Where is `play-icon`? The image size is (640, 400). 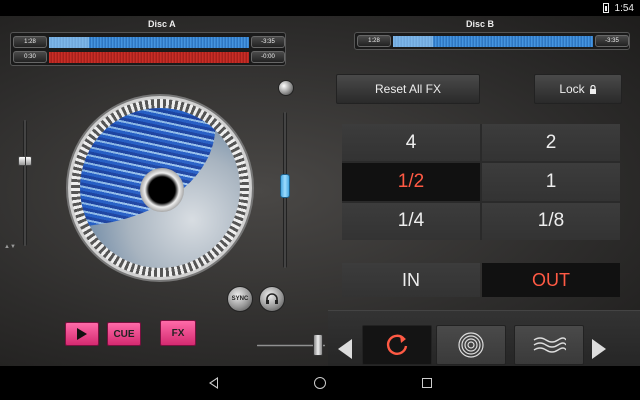 play-icon is located at coordinates (82, 334).